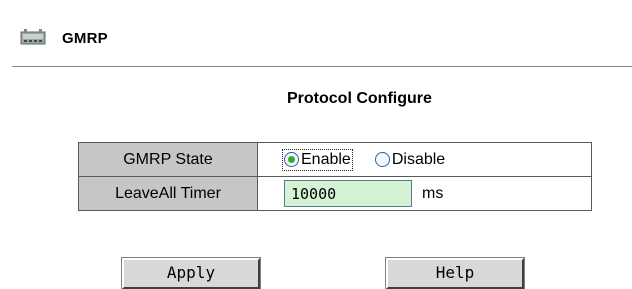 Image resolution: width=632 pixels, height=289 pixels. Describe the element at coordinates (348, 193) in the screenshot. I see `leaveall-timer-input` at that location.